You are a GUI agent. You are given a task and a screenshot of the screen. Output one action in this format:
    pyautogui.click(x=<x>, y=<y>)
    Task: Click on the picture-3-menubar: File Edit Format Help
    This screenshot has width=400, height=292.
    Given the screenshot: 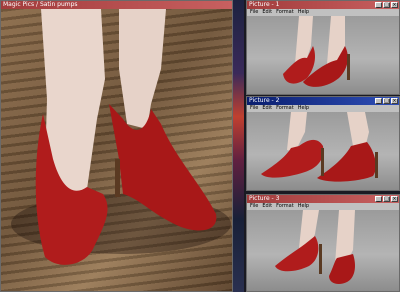 What is the action you would take?
    pyautogui.click(x=323, y=206)
    